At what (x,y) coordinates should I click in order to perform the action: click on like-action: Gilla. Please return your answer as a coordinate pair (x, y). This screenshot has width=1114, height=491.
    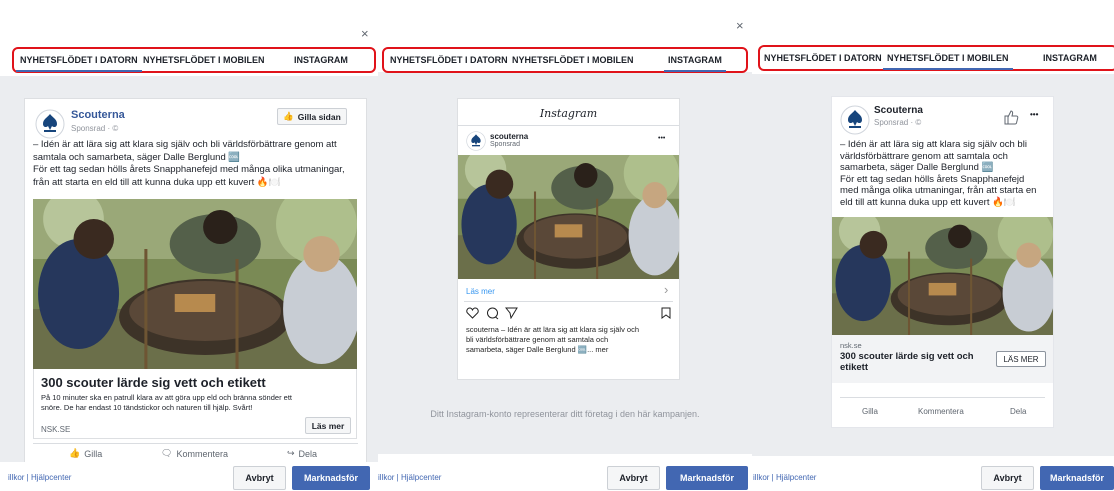
    Looking at the image, I should click on (870, 411).